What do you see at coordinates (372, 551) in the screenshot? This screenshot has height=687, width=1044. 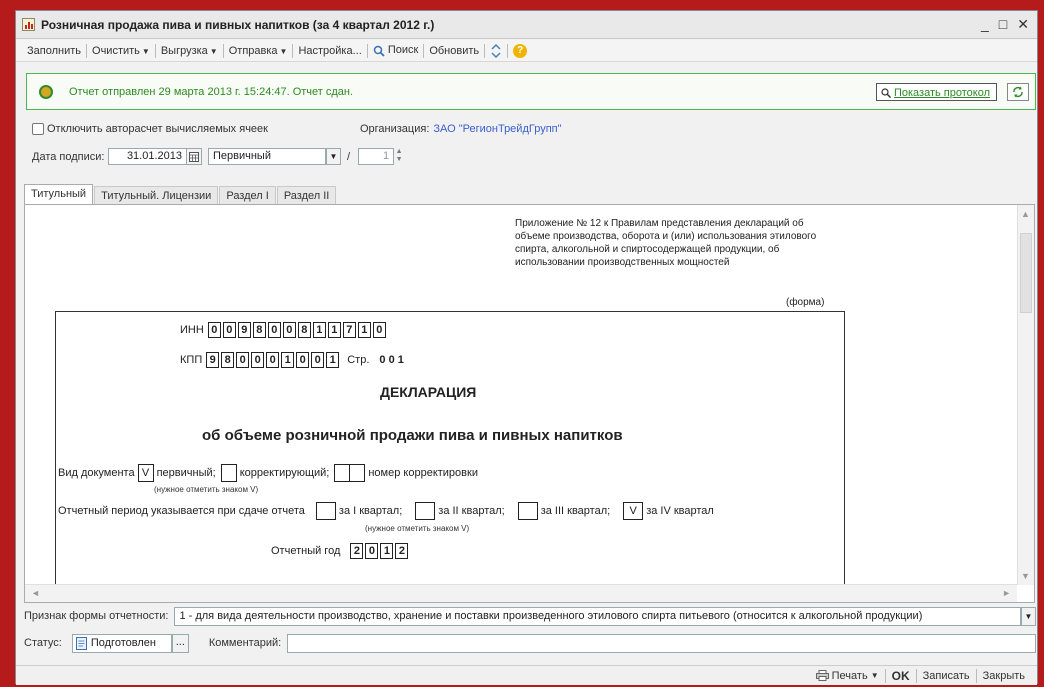 I see `year-digit-cell: 0` at bounding box center [372, 551].